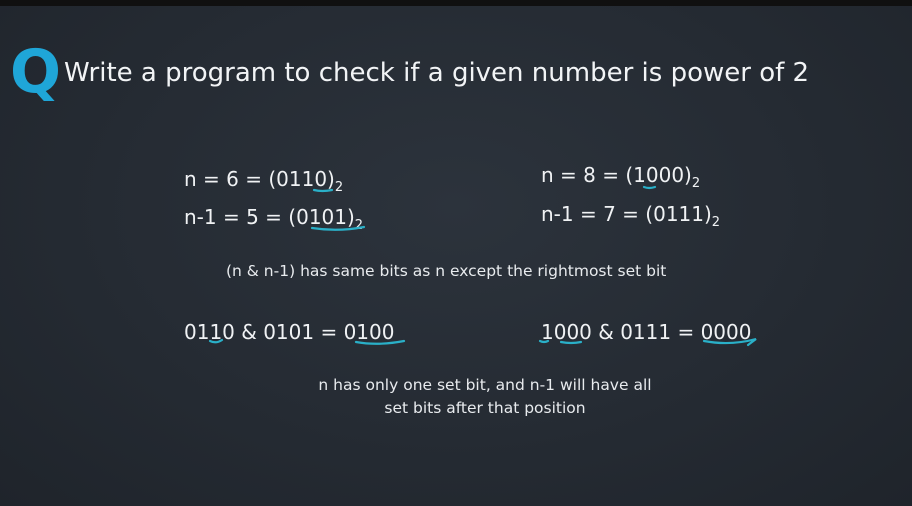 The image size is (912, 506). I want to click on q-logo: Q, so click(36, 72).